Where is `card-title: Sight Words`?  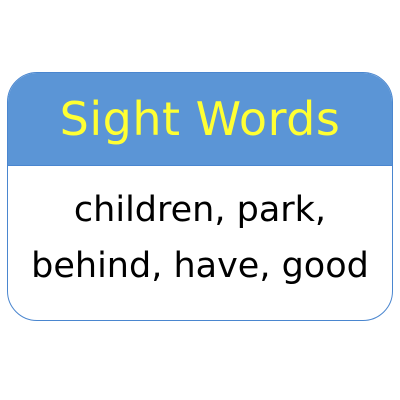 card-title: Sight Words is located at coordinates (200, 119).